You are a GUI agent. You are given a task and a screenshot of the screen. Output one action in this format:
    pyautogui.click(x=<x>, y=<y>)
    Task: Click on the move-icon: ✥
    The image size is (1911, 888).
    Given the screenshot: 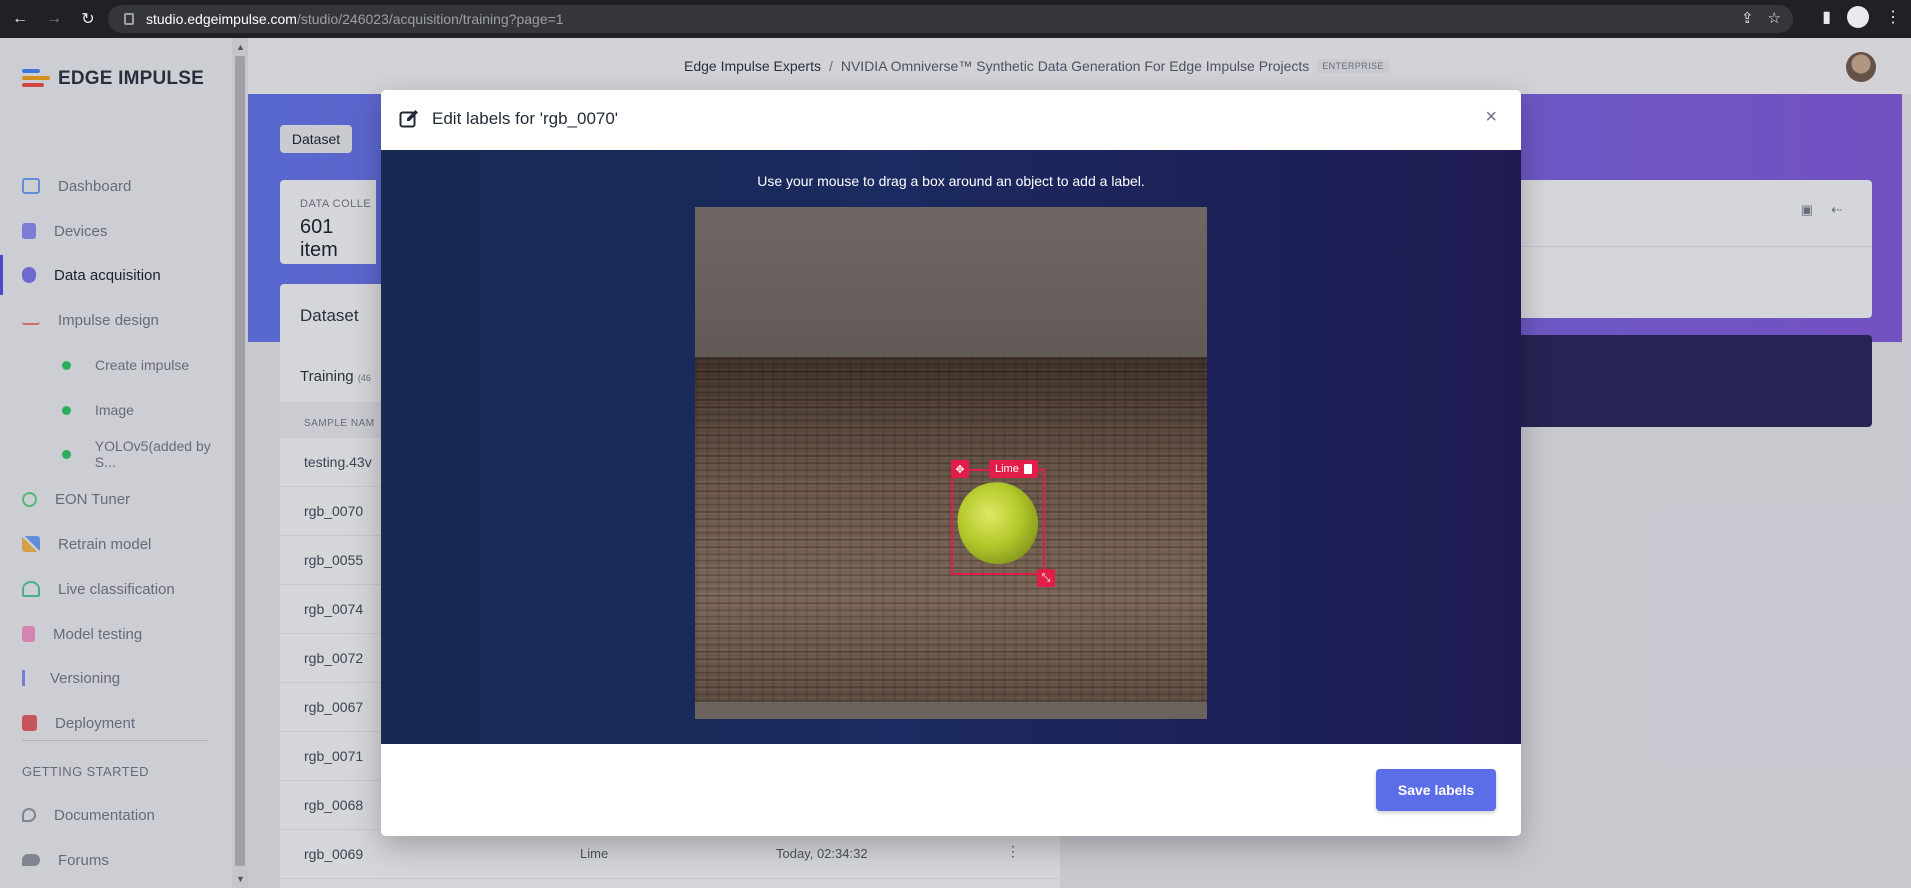 What is the action you would take?
    pyautogui.click(x=960, y=469)
    